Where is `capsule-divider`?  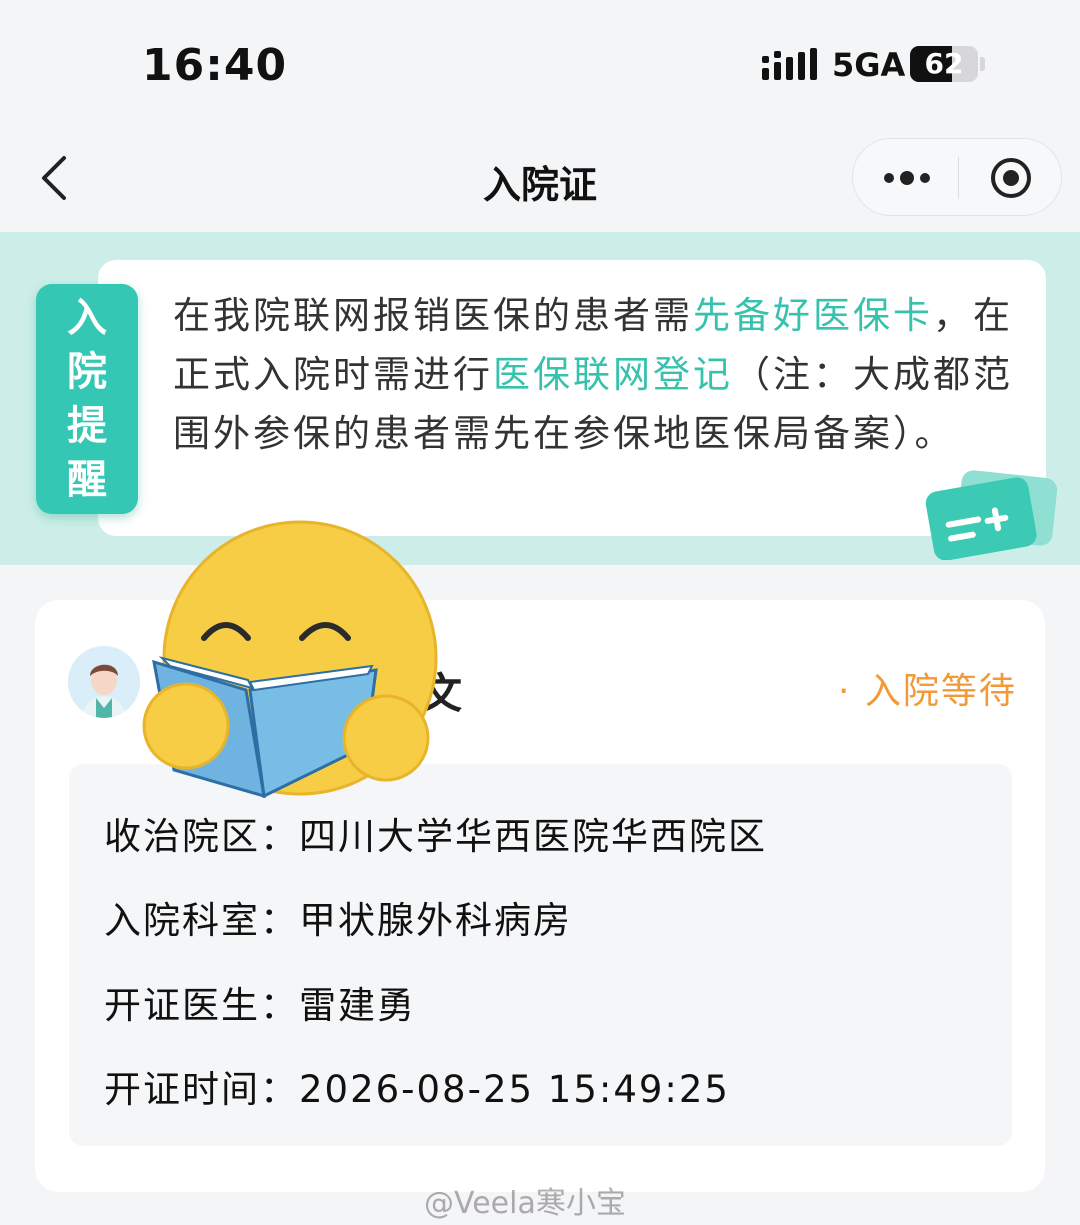
capsule-divider is located at coordinates (958, 178).